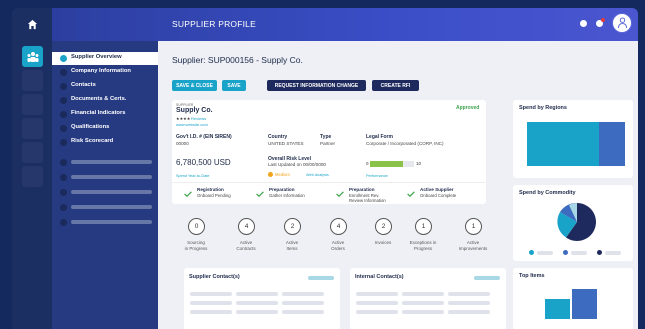 The width and height of the screenshot is (645, 329). I want to click on nav-item-label: Supplier Overview, so click(96, 57).